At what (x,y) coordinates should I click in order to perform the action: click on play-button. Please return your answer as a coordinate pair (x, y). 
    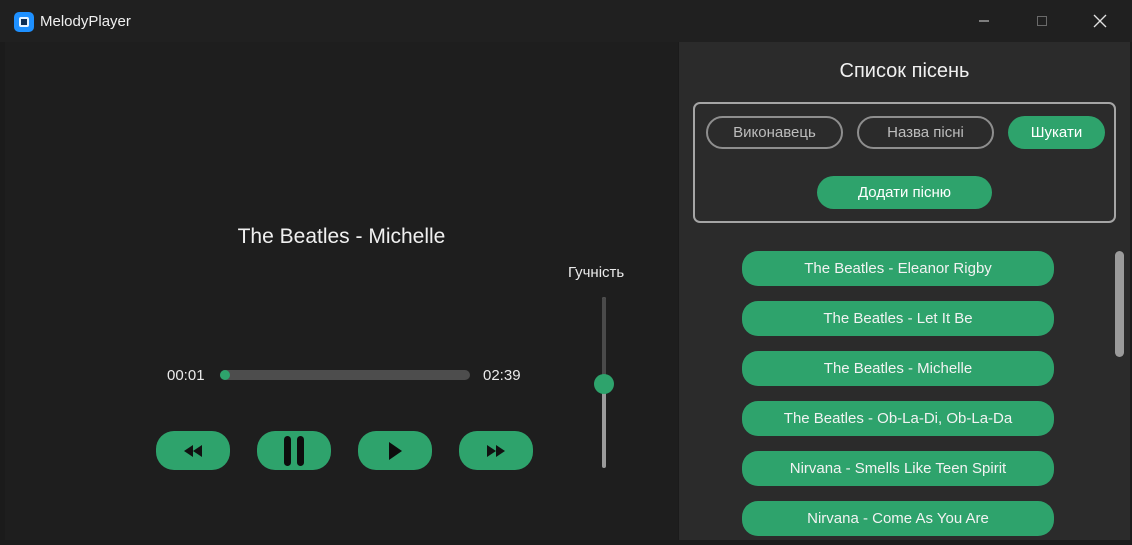
    Looking at the image, I should click on (395, 450).